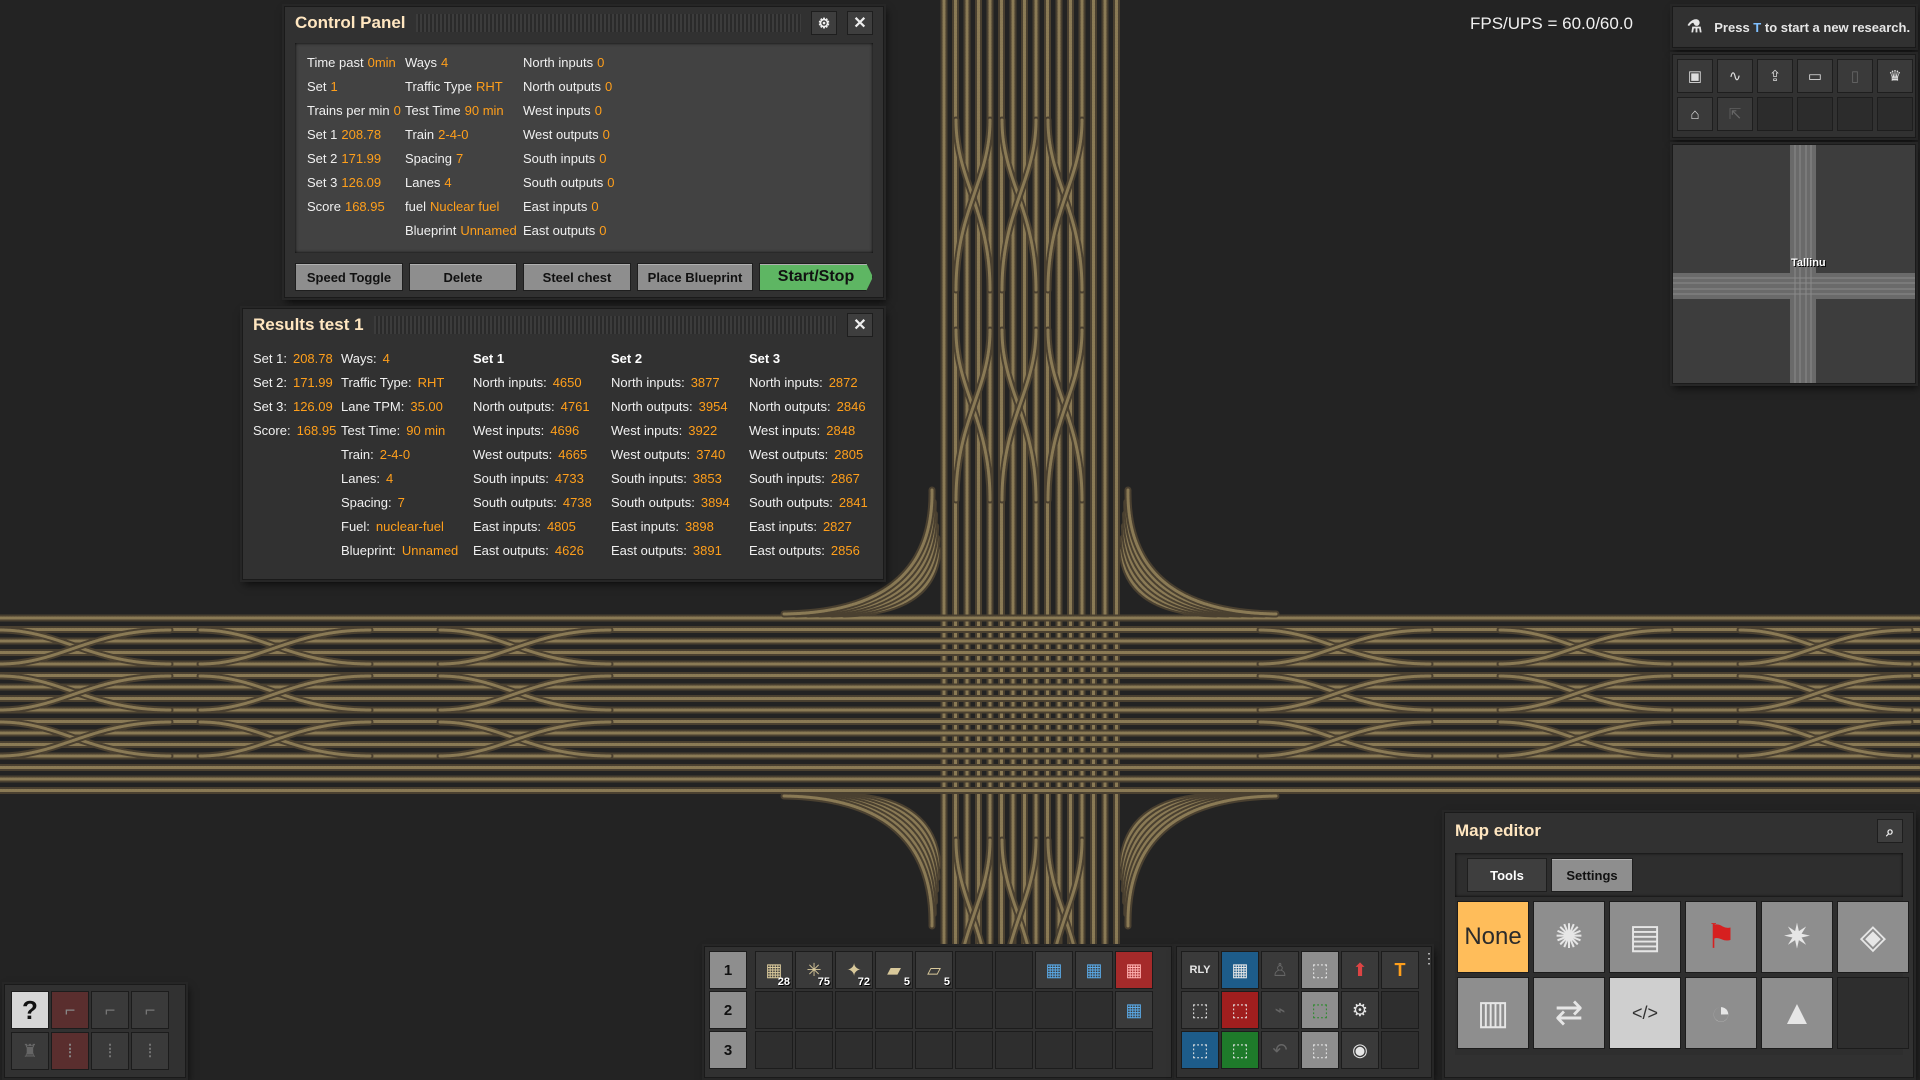 The width and height of the screenshot is (1920, 1080). Describe the element at coordinates (1895, 76) in the screenshot. I see `achievements-icon: ♛` at that location.